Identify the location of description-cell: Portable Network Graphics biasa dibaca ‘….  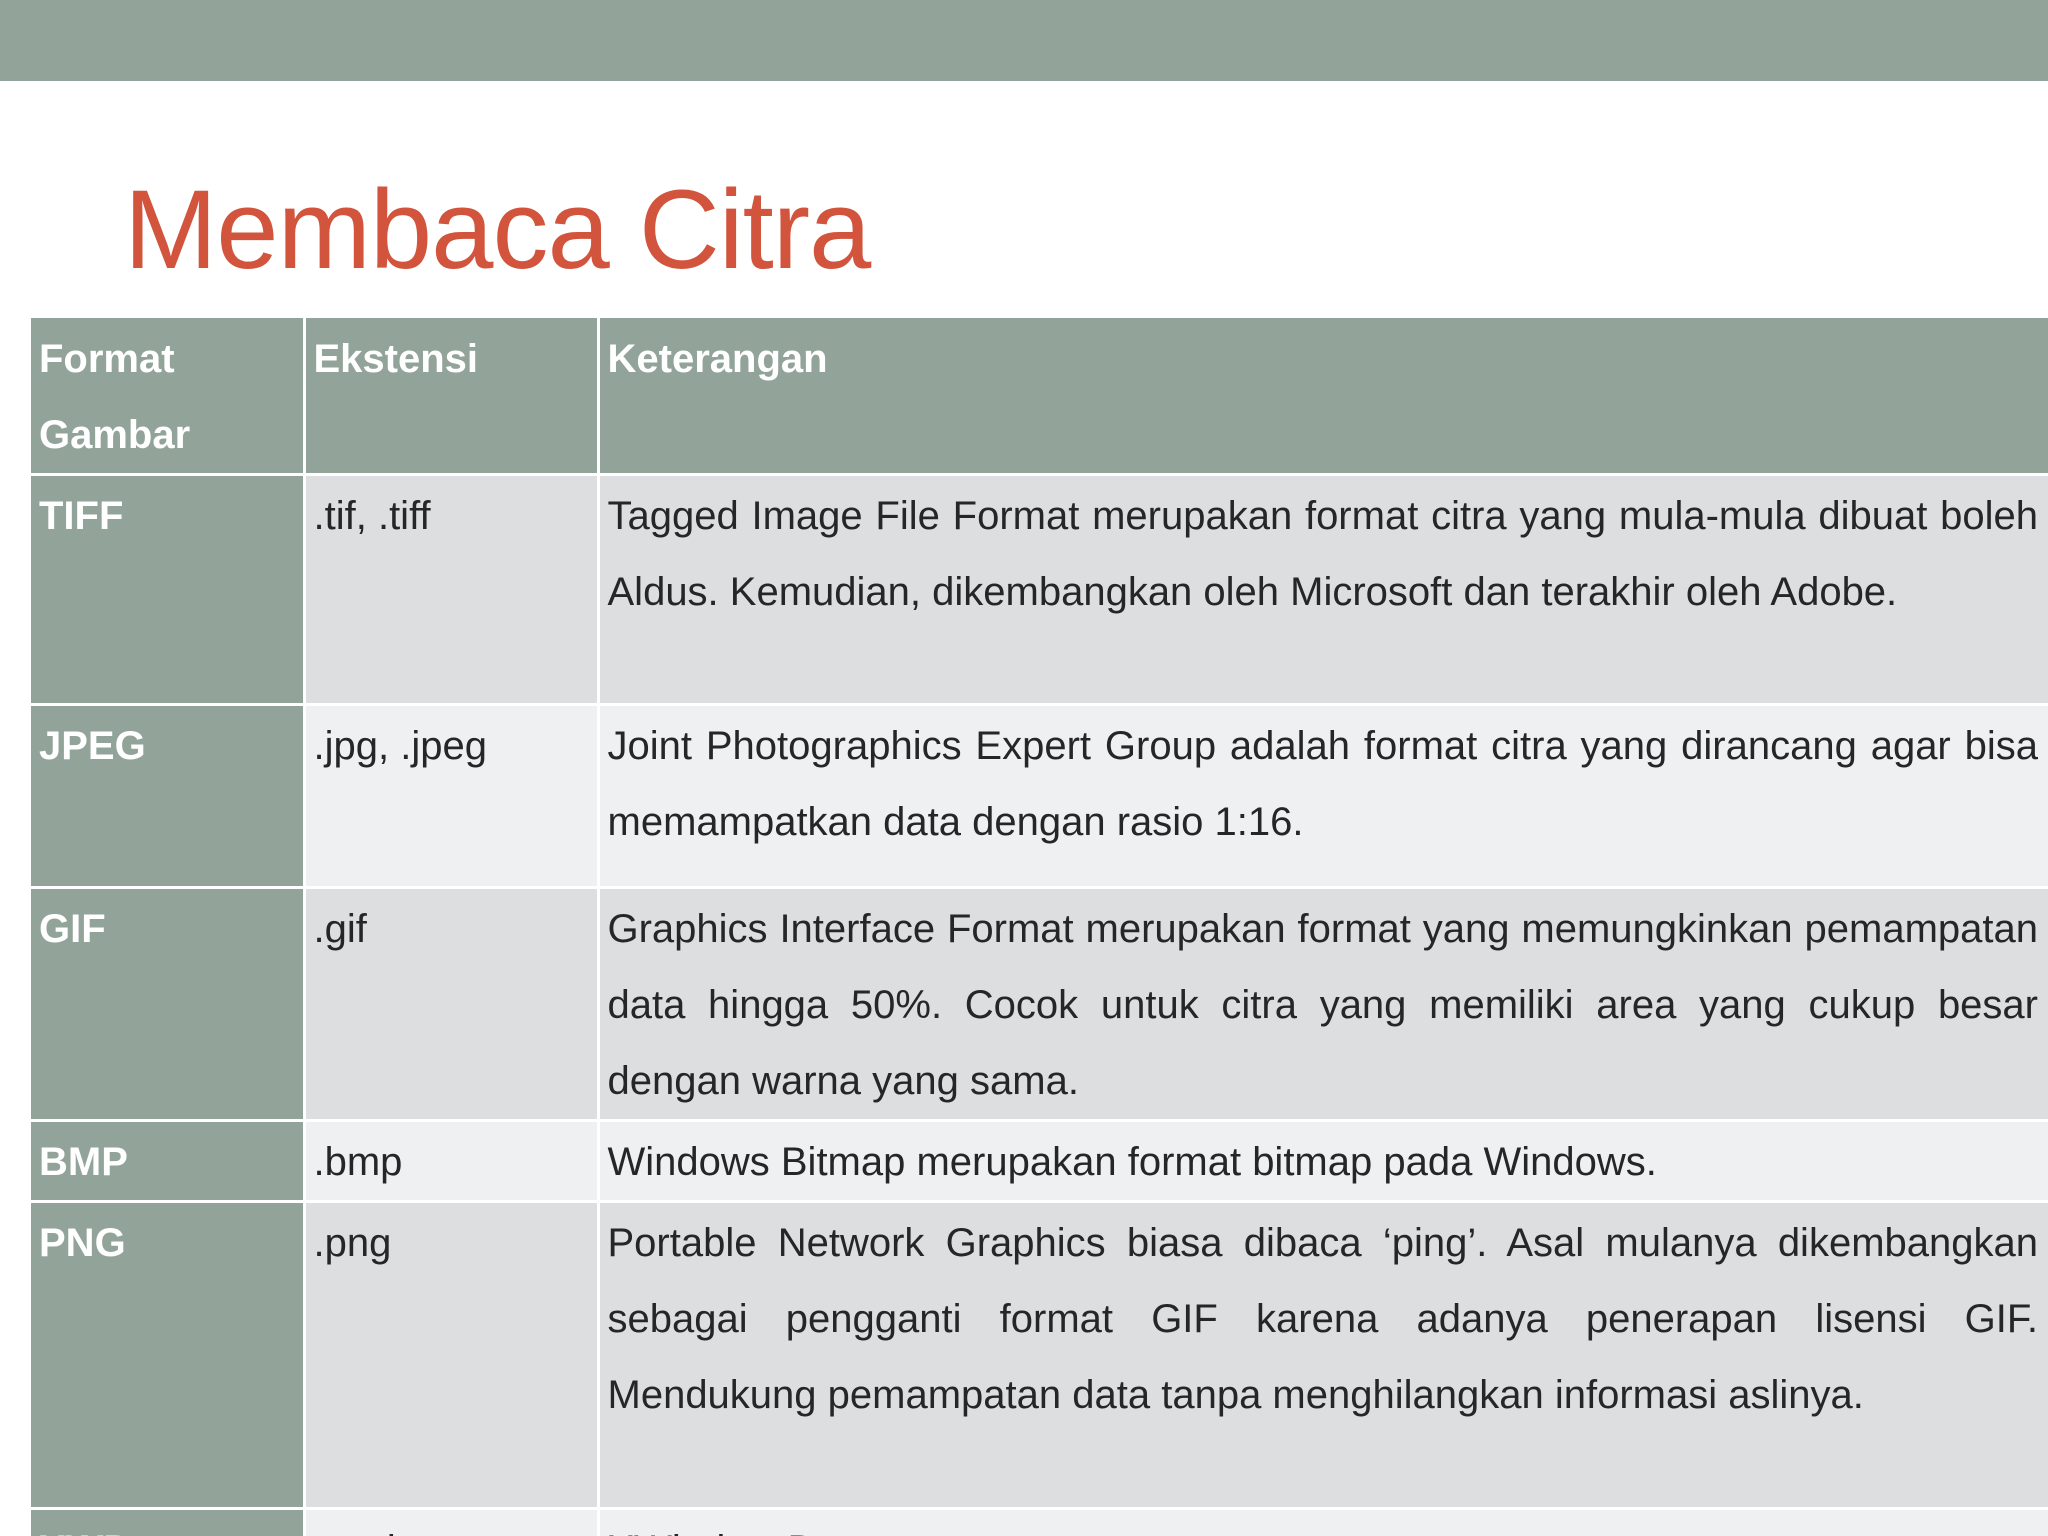
(1322, 1355).